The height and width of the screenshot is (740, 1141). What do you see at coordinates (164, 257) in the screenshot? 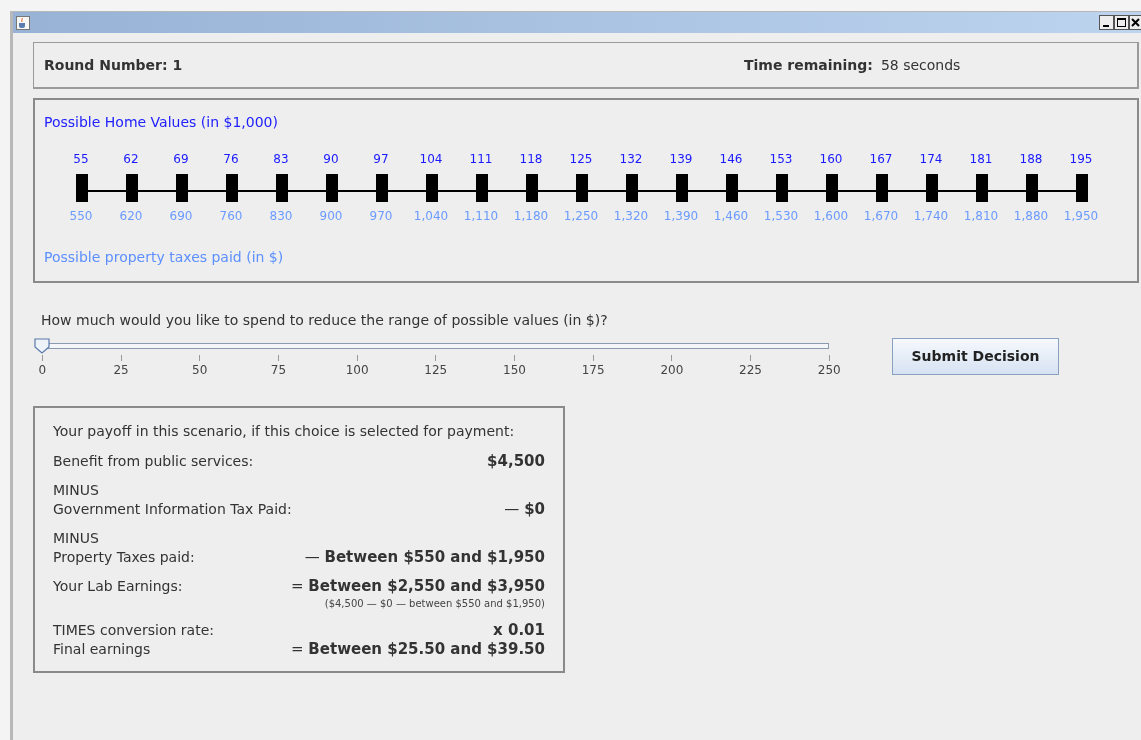
I see `panel-footer: Possible property taxes paid (in $)` at bounding box center [164, 257].